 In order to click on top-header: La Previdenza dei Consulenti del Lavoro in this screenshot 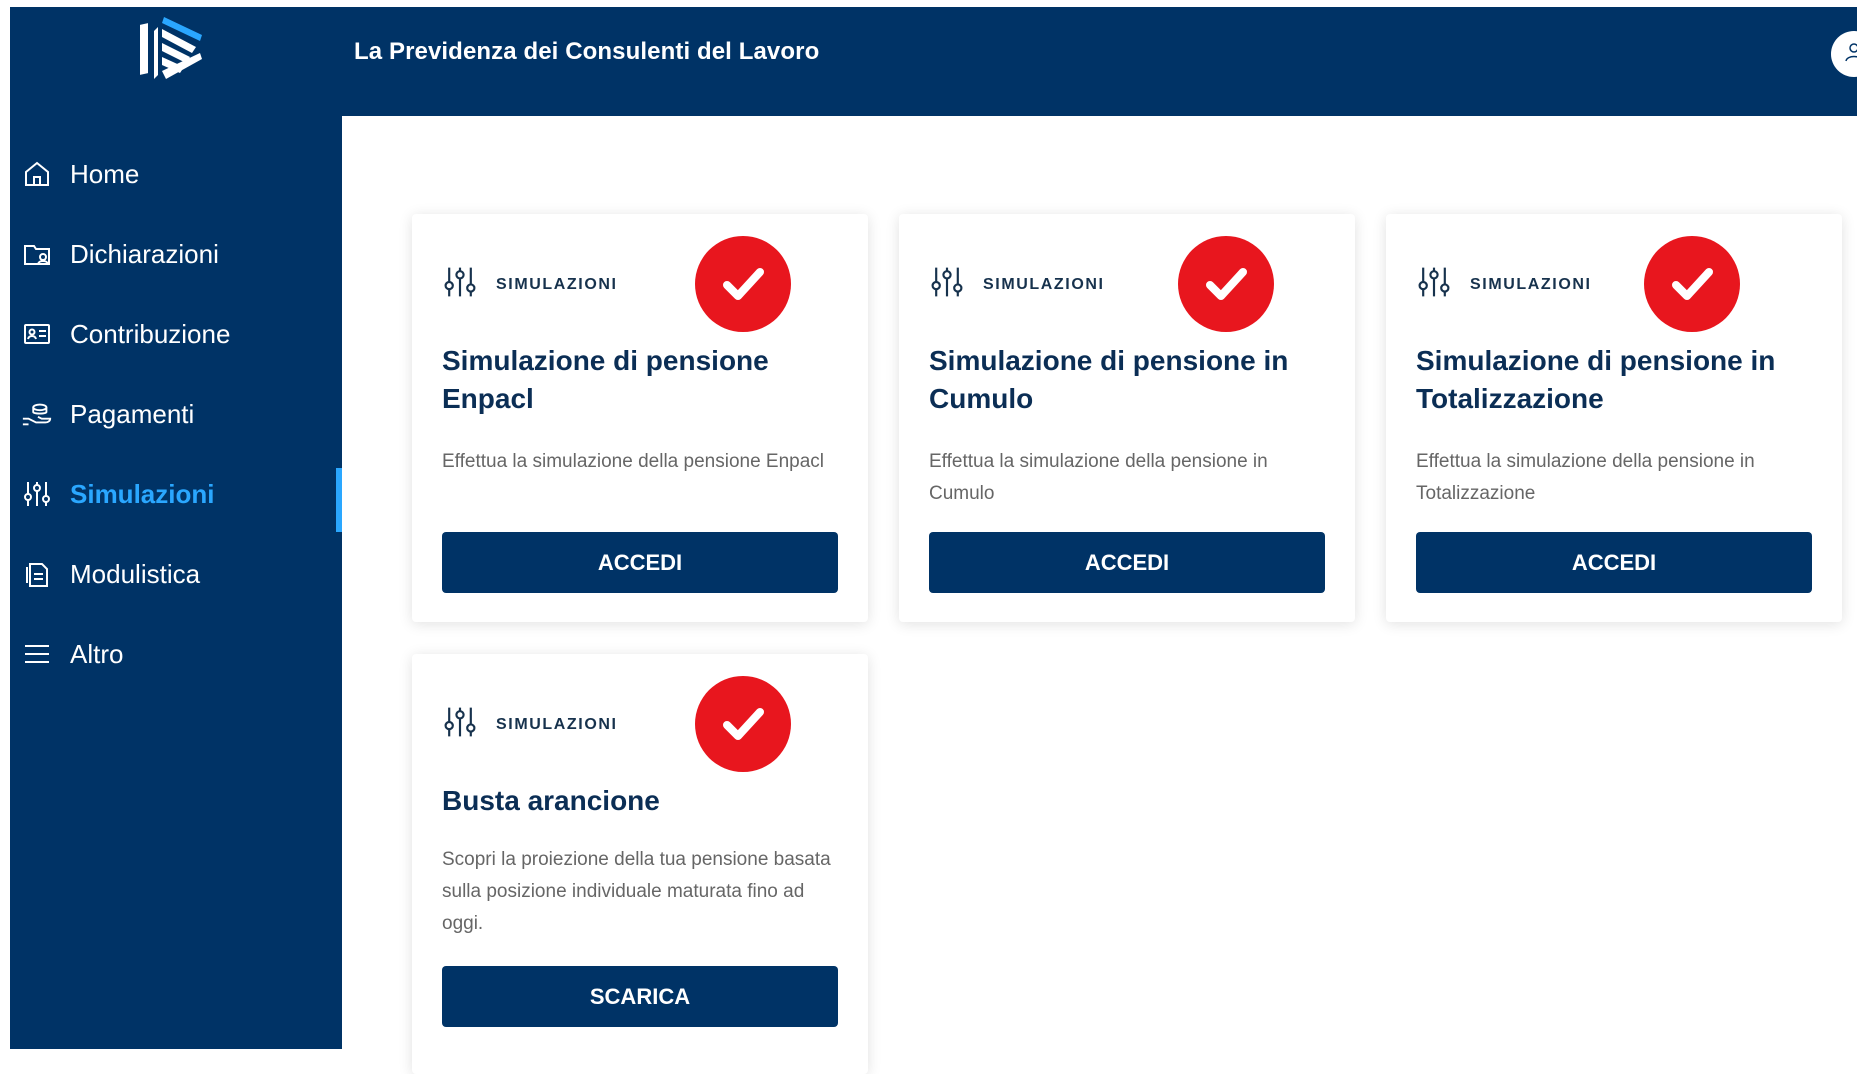, I will do `click(1099, 61)`.